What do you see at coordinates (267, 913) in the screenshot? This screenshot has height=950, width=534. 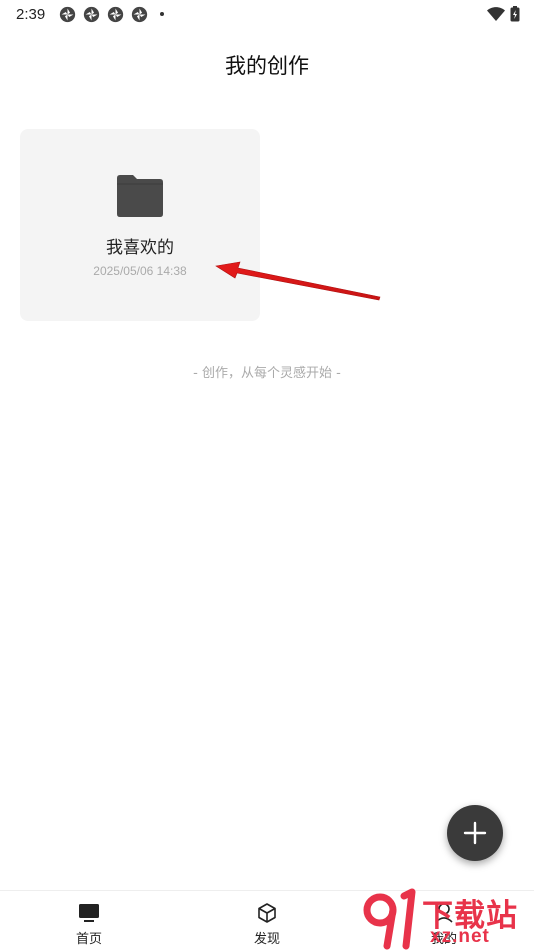 I see `cube-icon` at bounding box center [267, 913].